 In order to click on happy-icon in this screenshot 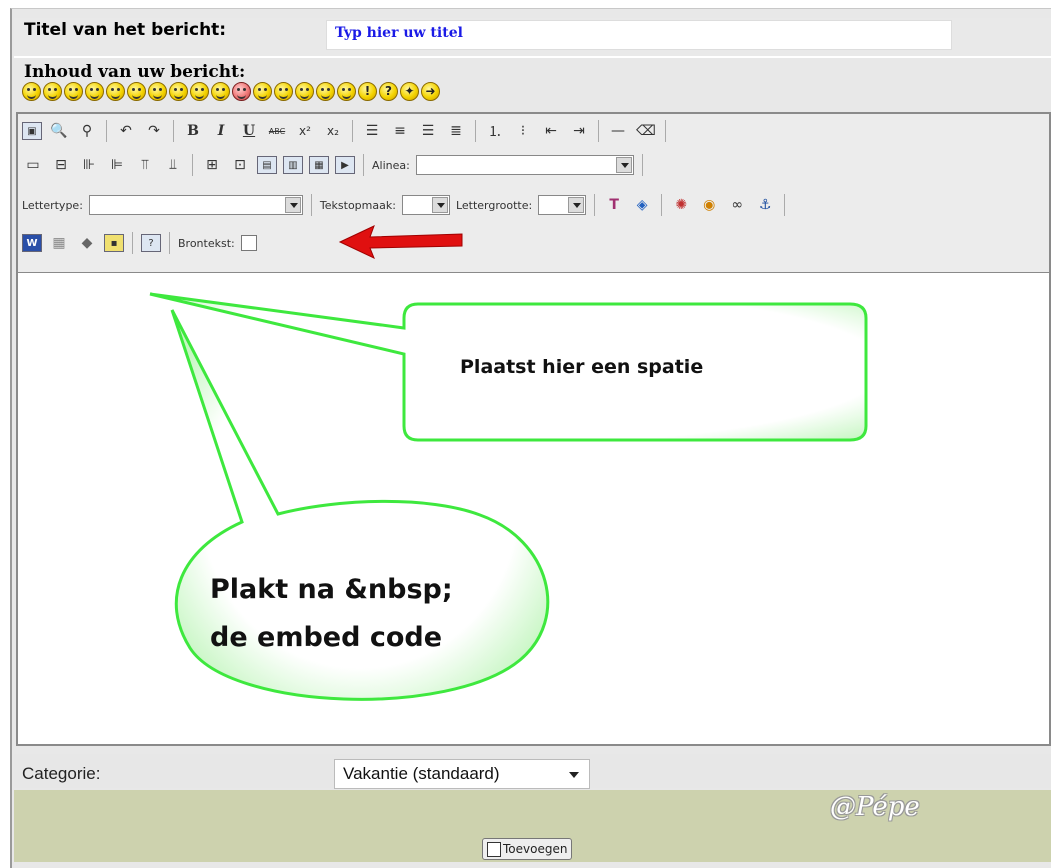, I will do `click(178, 91)`.